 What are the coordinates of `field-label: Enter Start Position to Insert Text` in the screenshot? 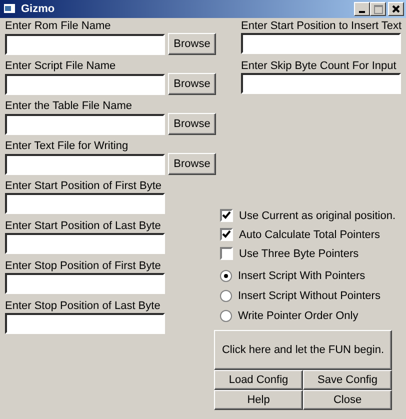 It's located at (320, 26).